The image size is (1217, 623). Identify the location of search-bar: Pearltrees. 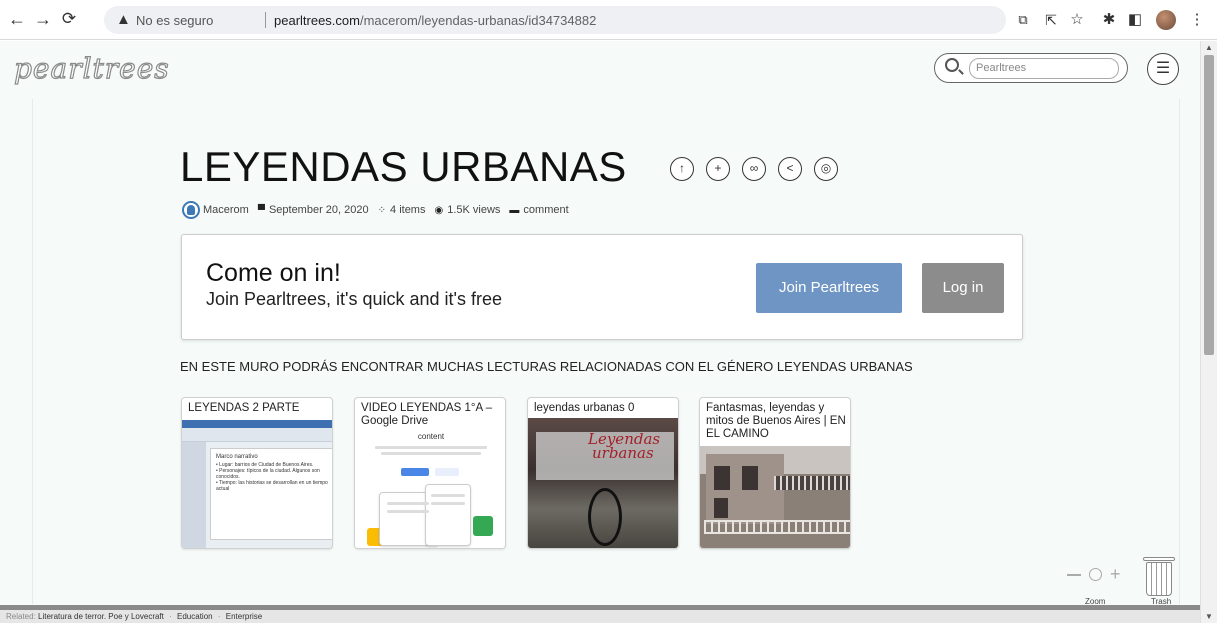
(1031, 68).